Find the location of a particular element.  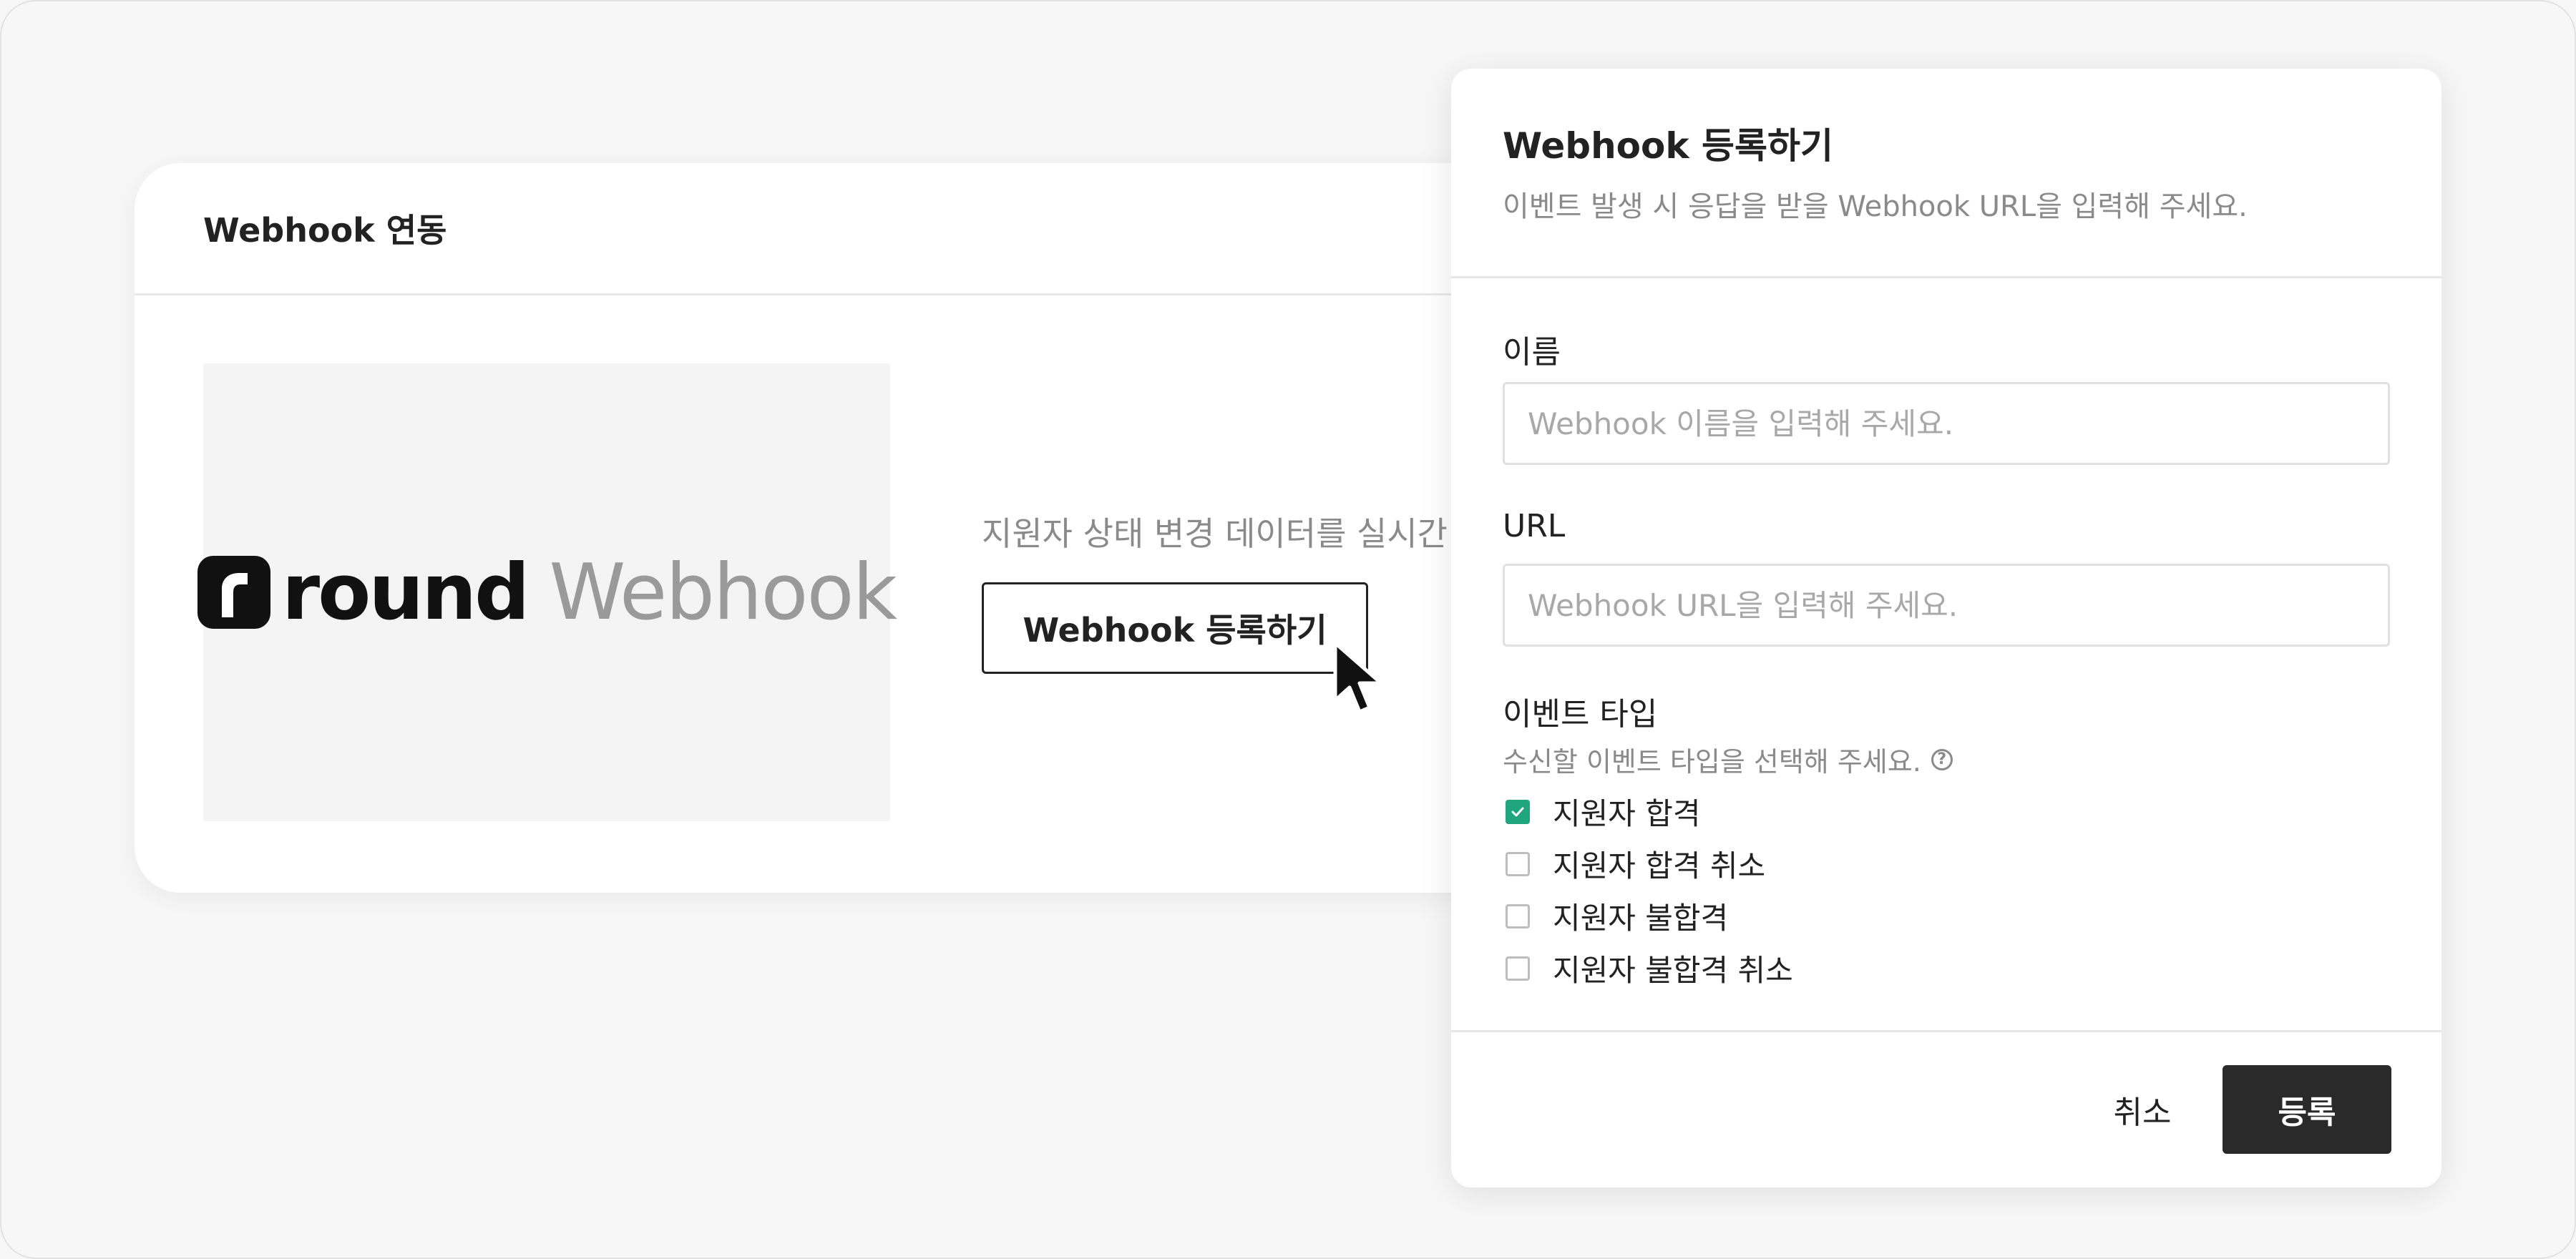

round-logo-icon is located at coordinates (233, 592).